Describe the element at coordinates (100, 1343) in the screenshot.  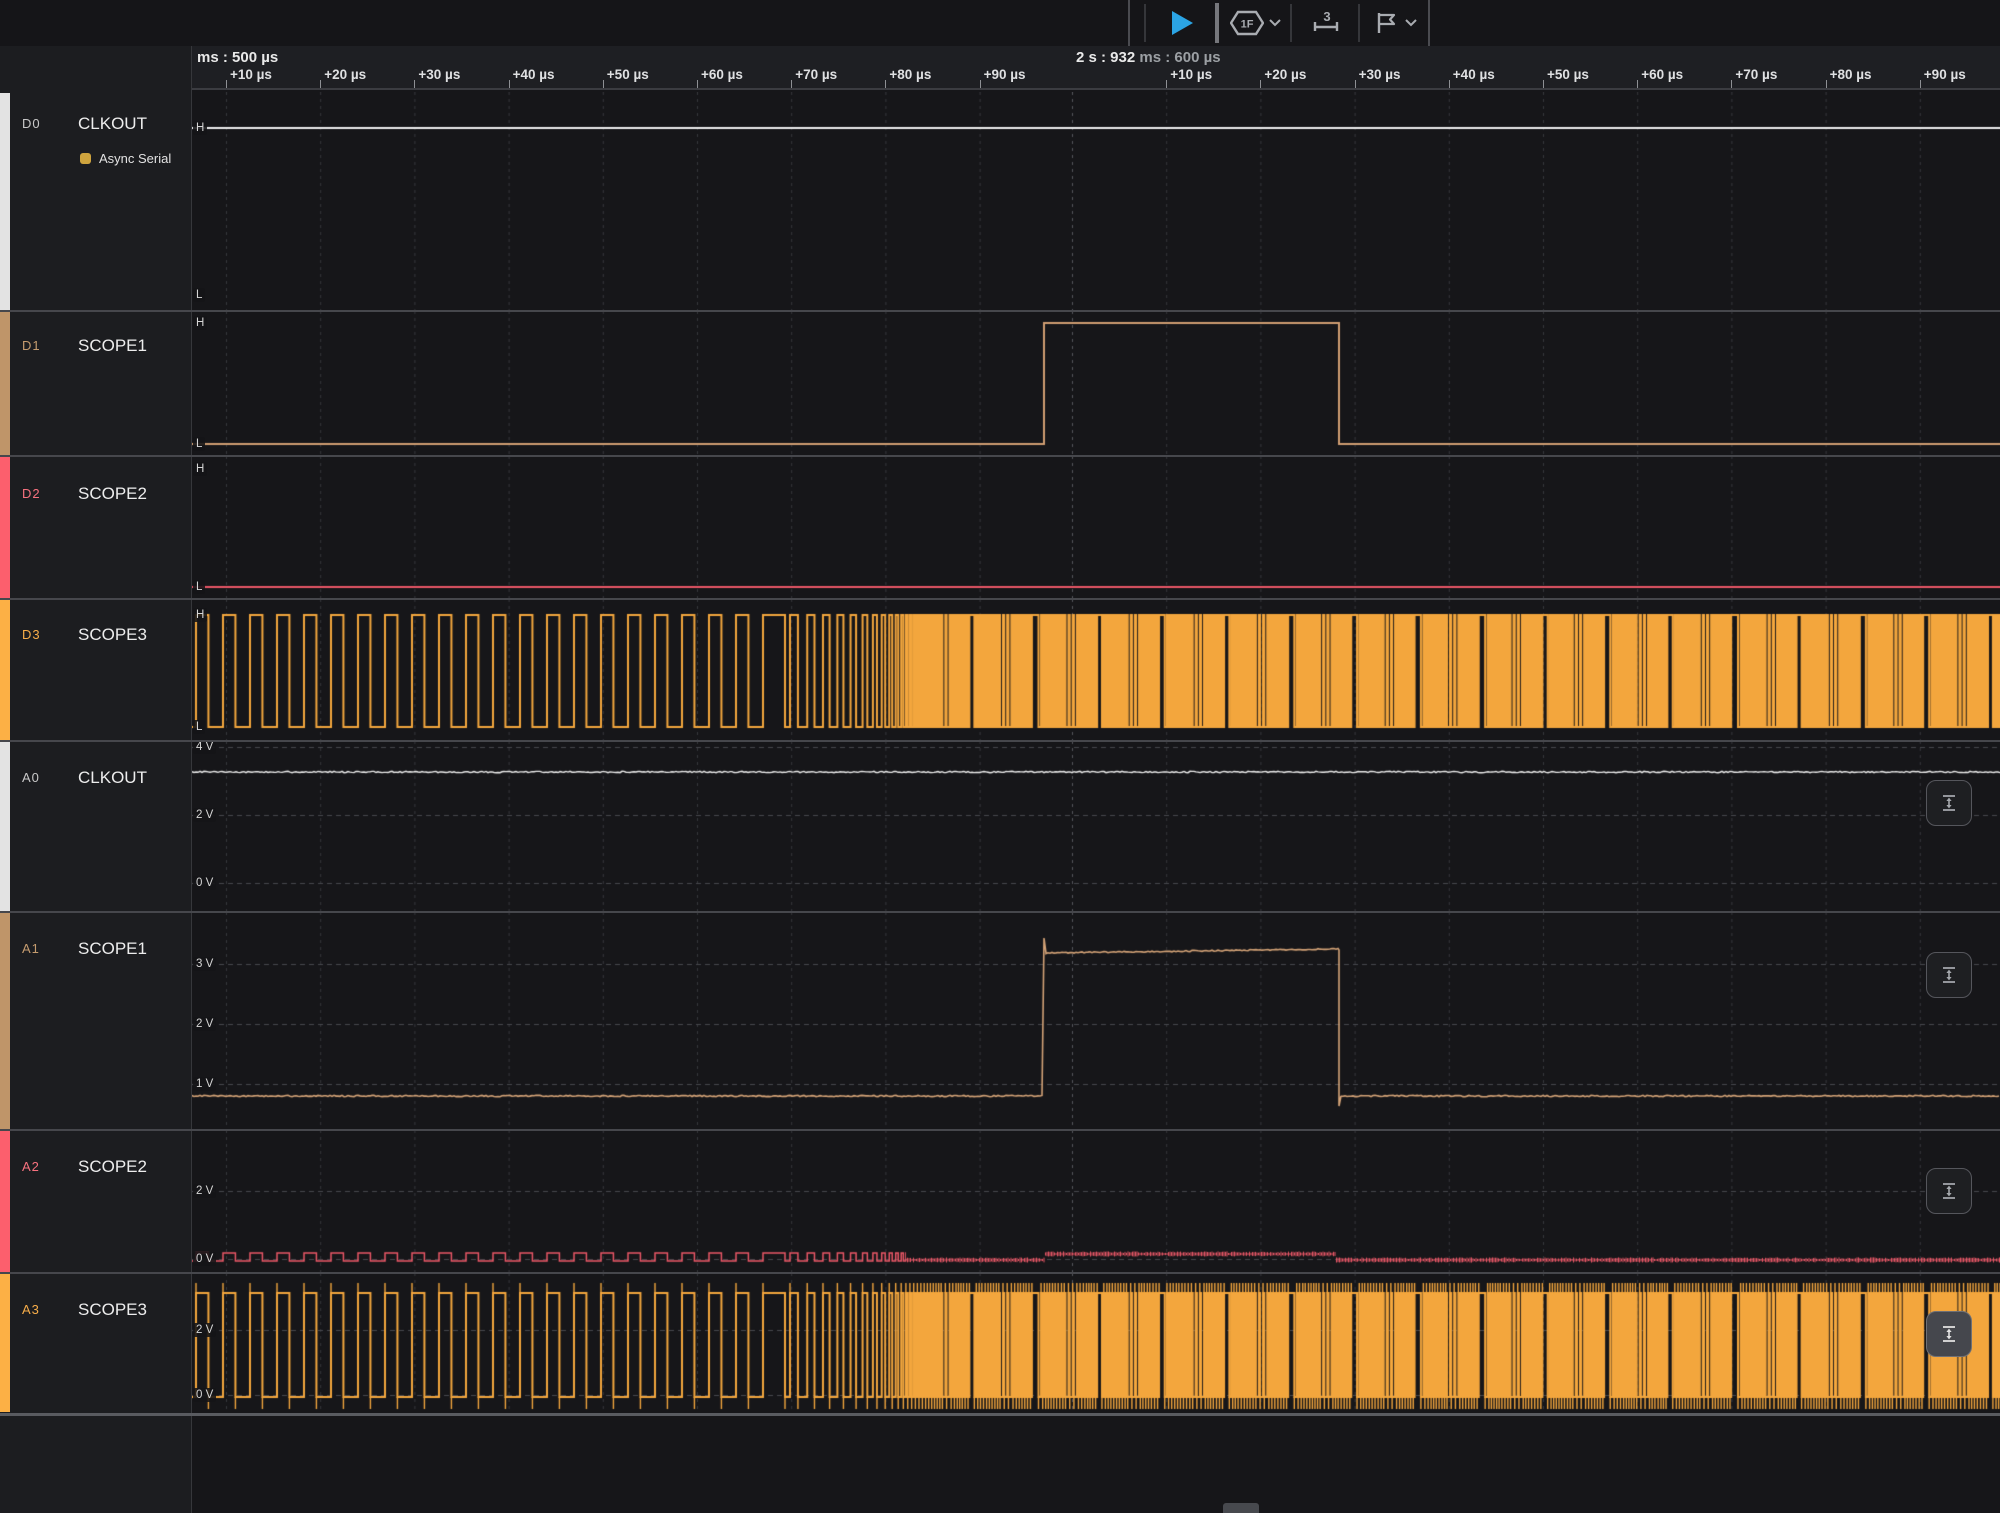
I see `channel-header-a3: A3 SCOPE3` at that location.